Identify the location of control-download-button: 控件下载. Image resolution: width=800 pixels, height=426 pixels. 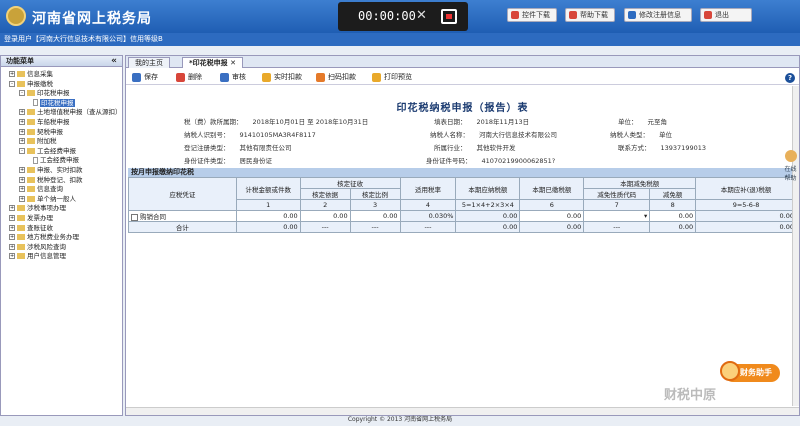
(532, 15).